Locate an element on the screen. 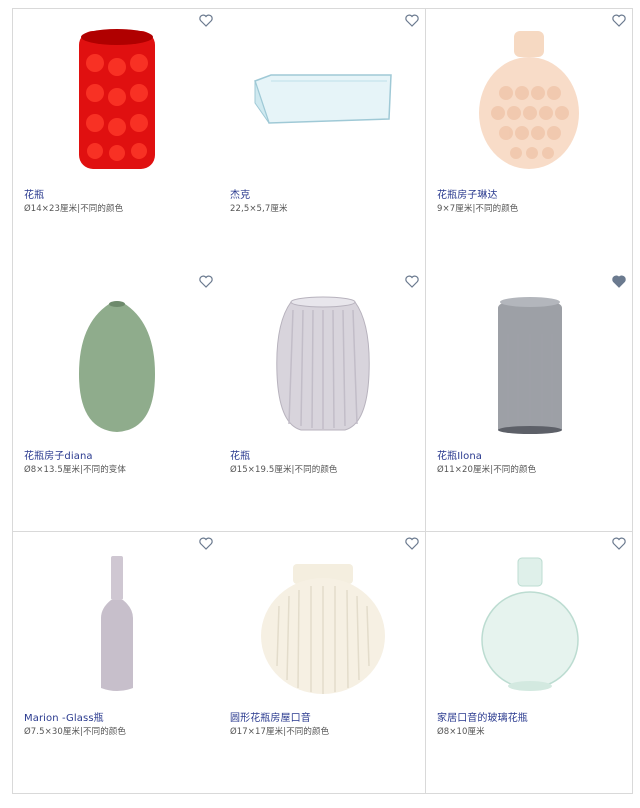 Image resolution: width=640 pixels, height=808 pixels. grey-glass-vase-image is located at coordinates (529, 359).